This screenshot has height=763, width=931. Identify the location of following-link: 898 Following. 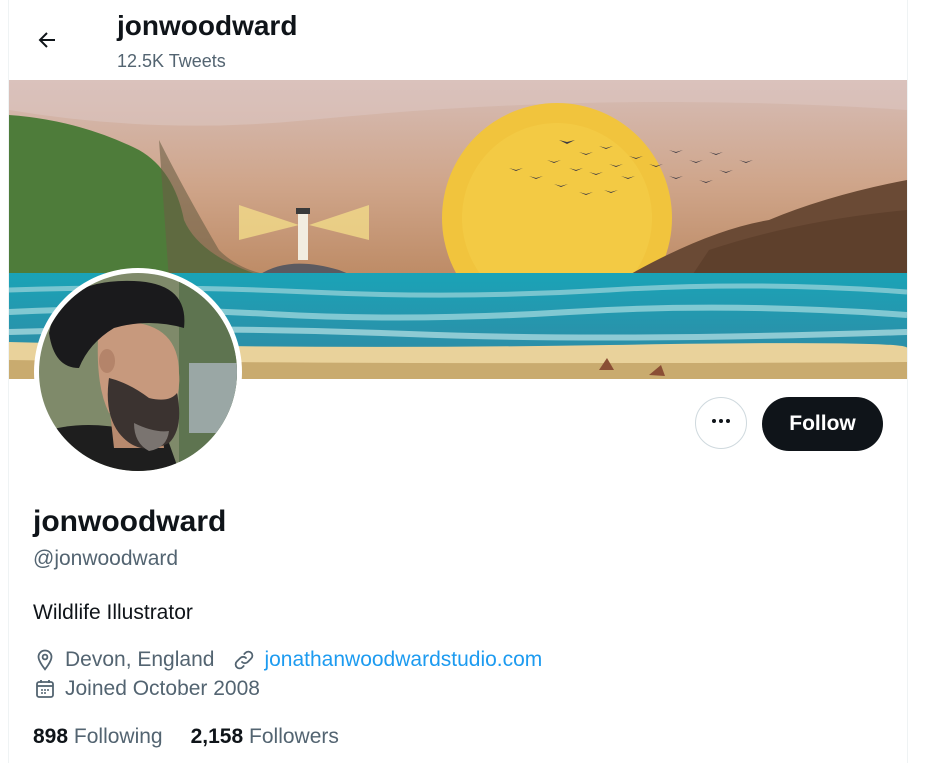
(98, 737).